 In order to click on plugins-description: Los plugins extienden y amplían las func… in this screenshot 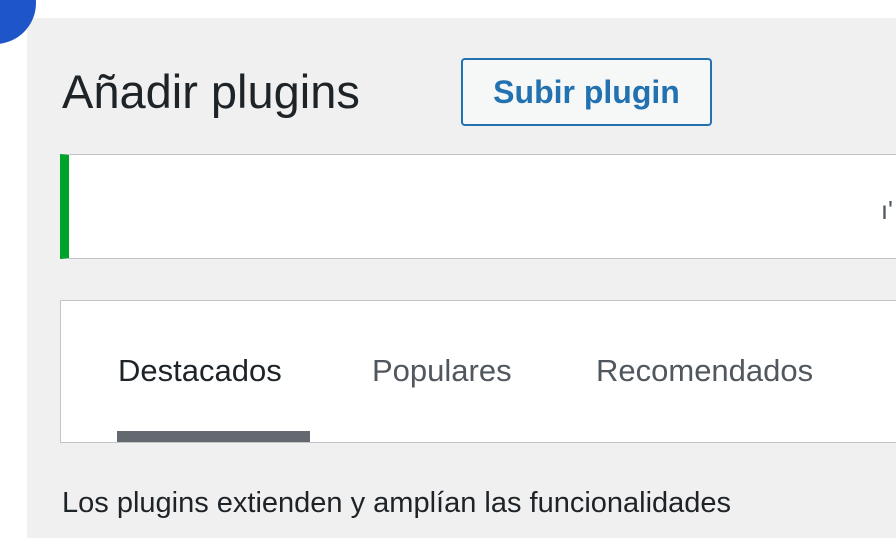, I will do `click(397, 503)`.